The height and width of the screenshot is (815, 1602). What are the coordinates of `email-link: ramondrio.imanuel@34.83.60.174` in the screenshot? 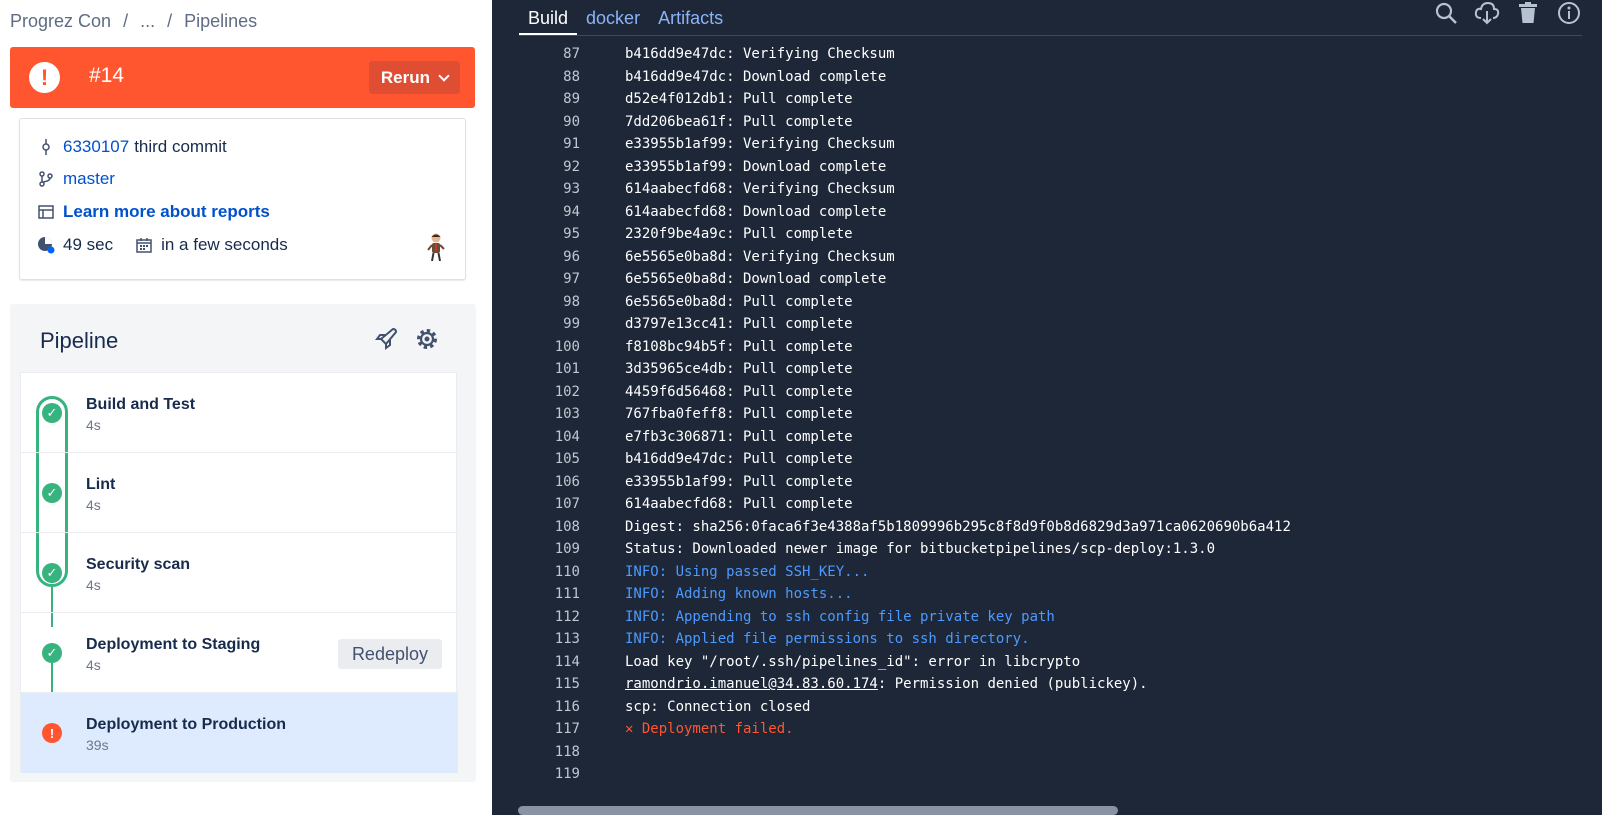 It's located at (751, 684).